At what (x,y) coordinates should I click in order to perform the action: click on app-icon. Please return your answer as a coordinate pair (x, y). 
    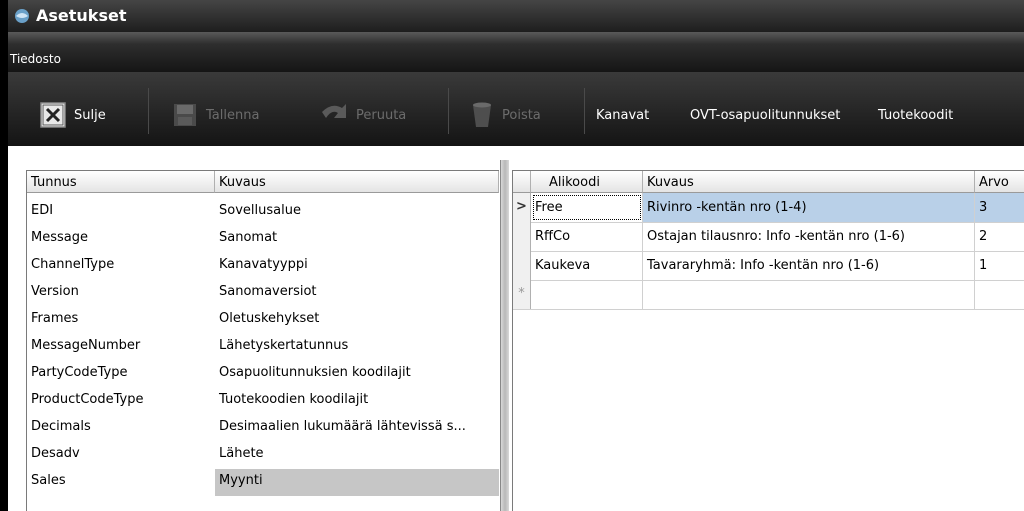
    Looking at the image, I should click on (22, 16).